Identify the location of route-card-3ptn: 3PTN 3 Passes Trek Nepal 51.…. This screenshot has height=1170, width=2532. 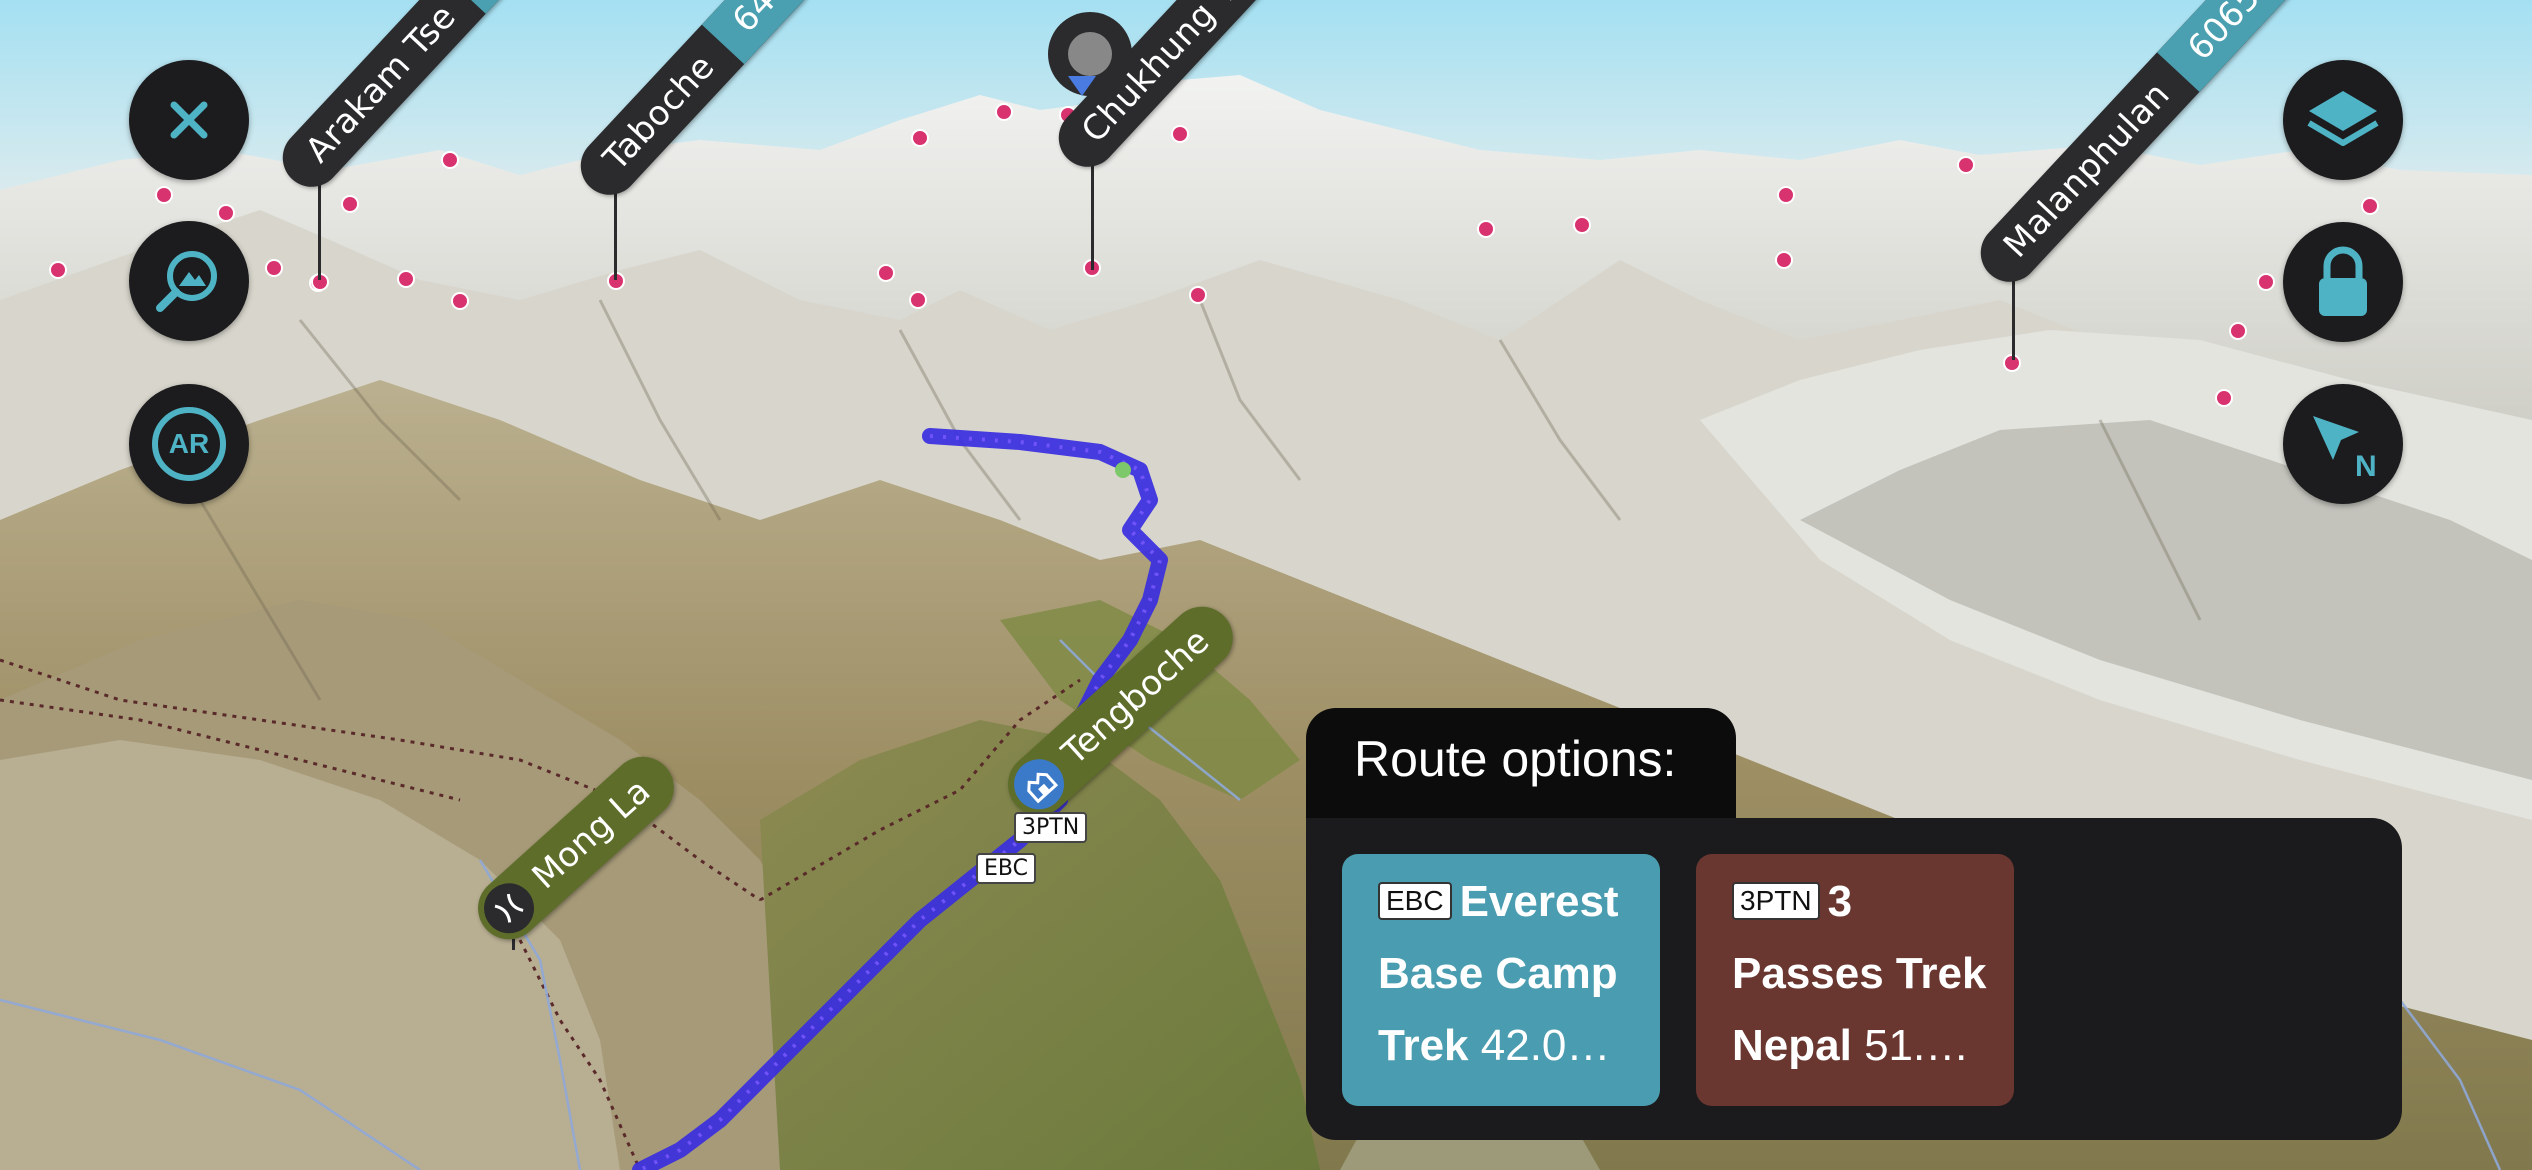
(1855, 980).